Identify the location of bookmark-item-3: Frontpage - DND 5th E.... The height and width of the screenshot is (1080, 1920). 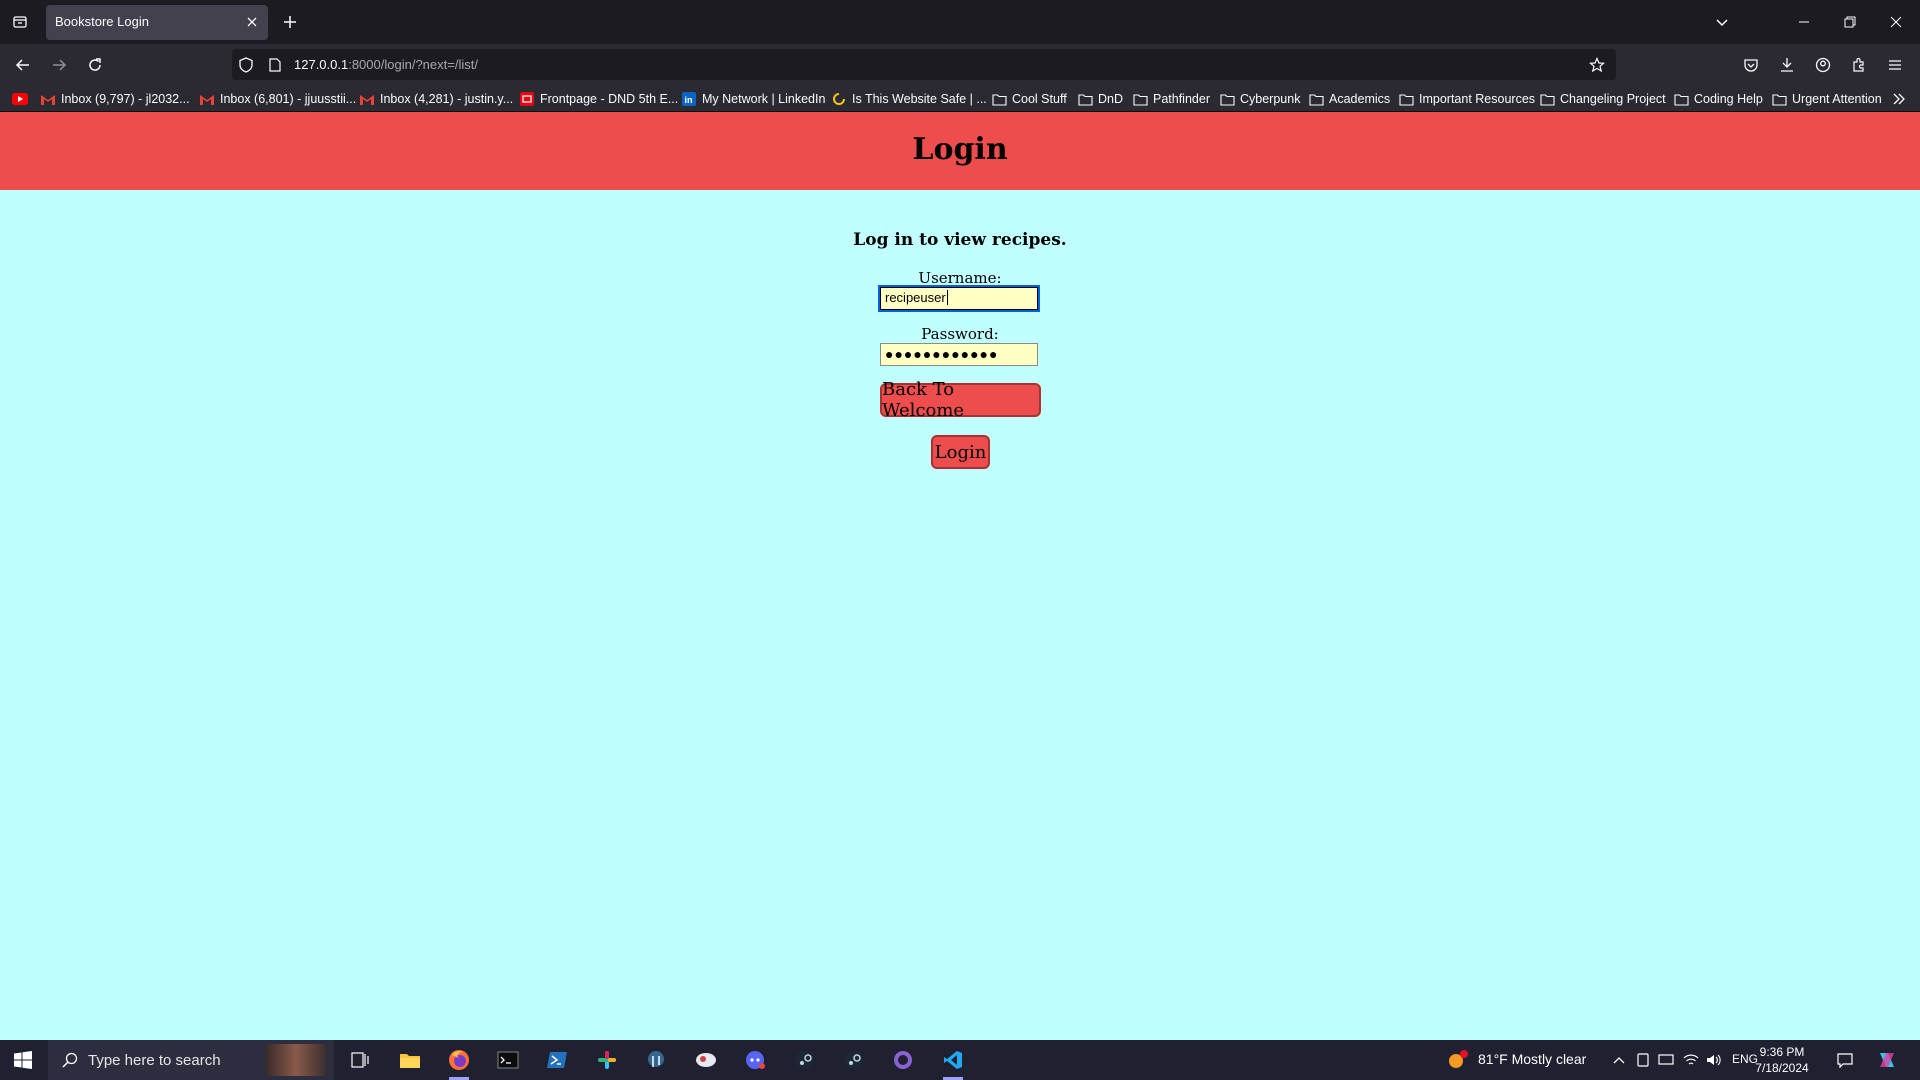
(598, 99).